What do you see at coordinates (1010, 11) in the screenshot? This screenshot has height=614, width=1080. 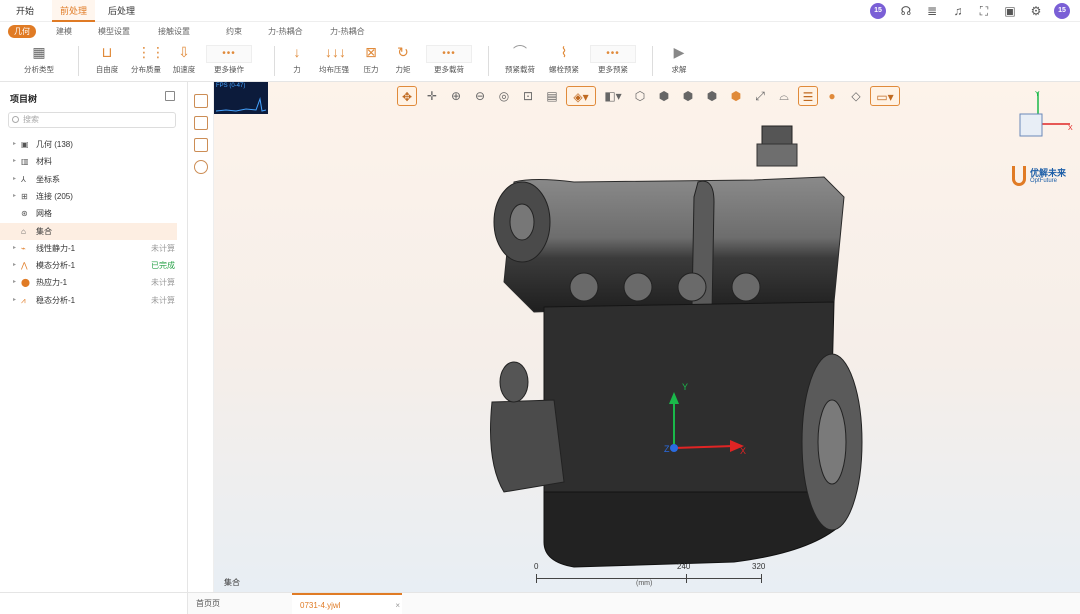 I see `screenshot-icon: ▣` at bounding box center [1010, 11].